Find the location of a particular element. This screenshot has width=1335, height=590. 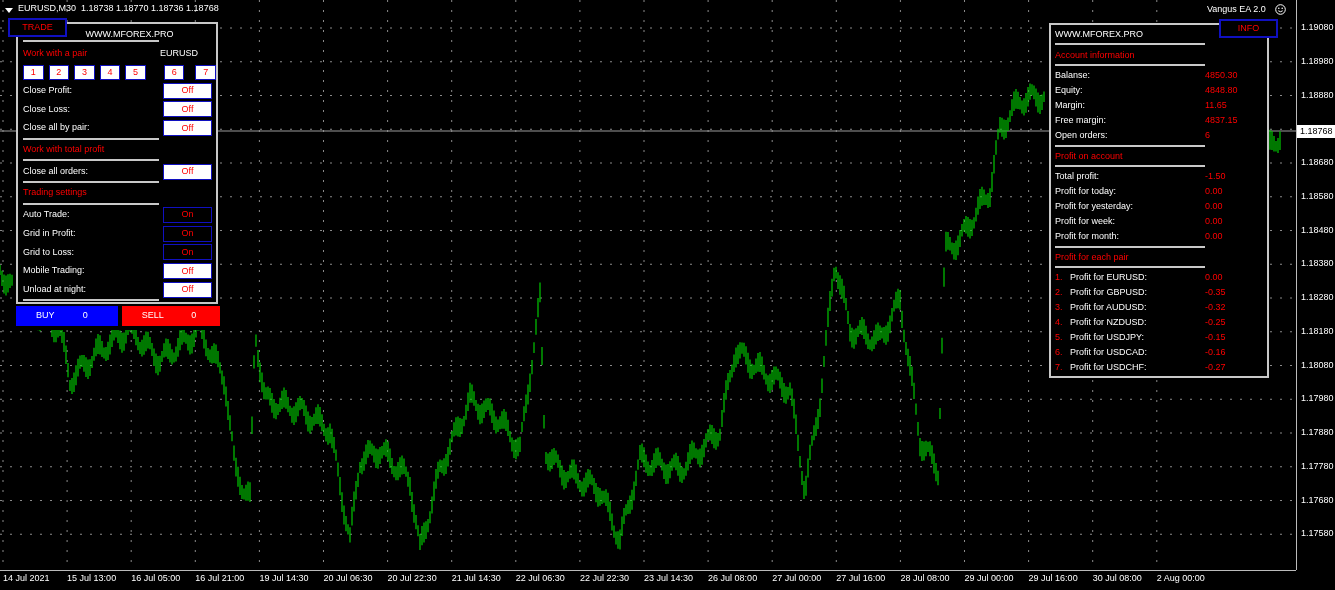

pair-button: 2 is located at coordinates (59, 72).